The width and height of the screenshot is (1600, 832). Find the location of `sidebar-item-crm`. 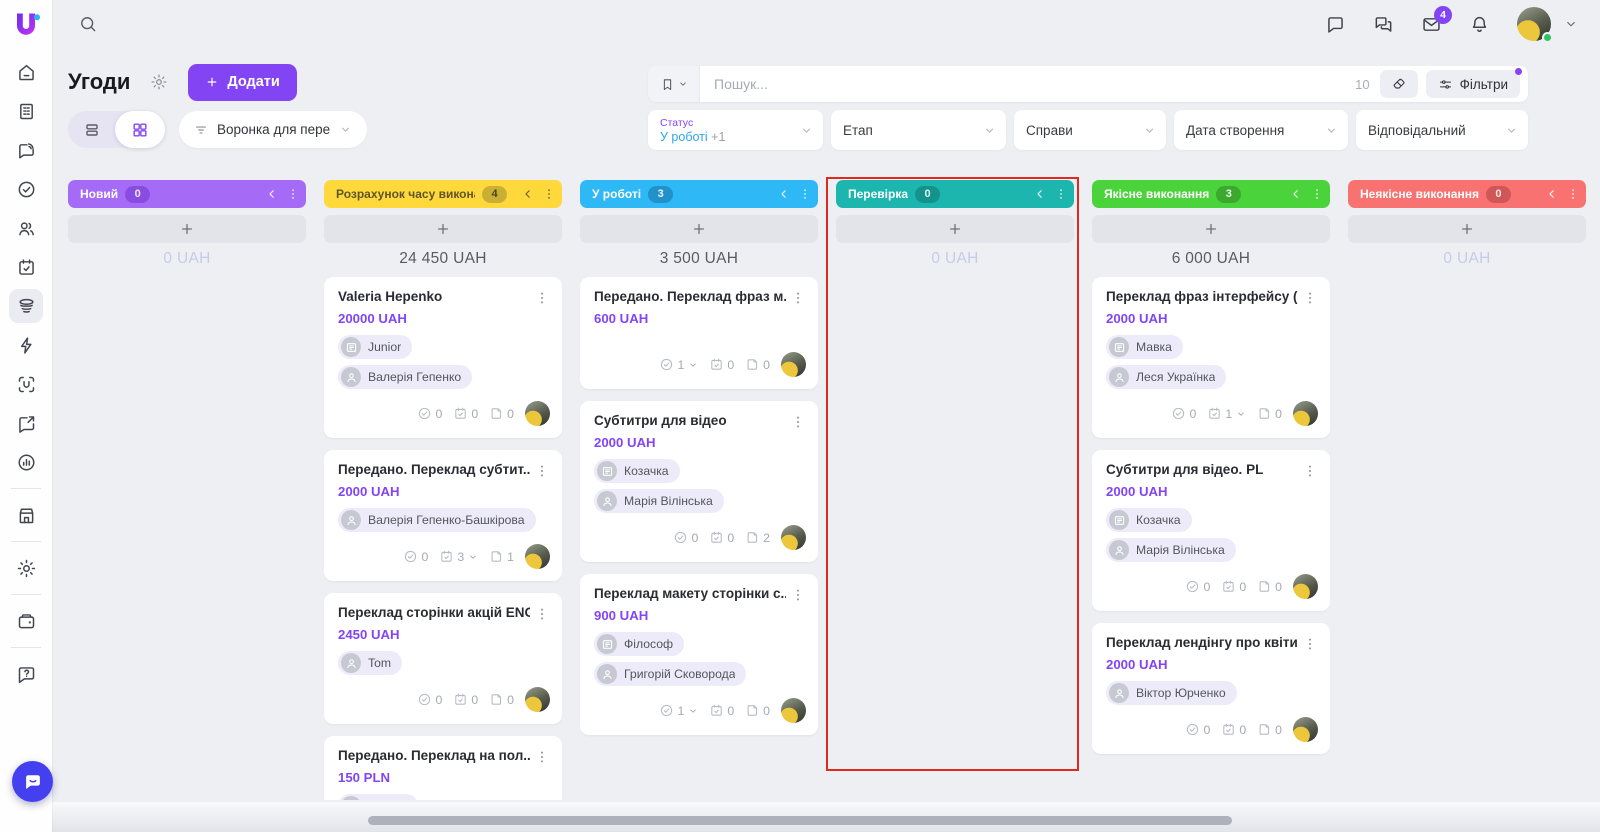

sidebar-item-crm is located at coordinates (26, 150).